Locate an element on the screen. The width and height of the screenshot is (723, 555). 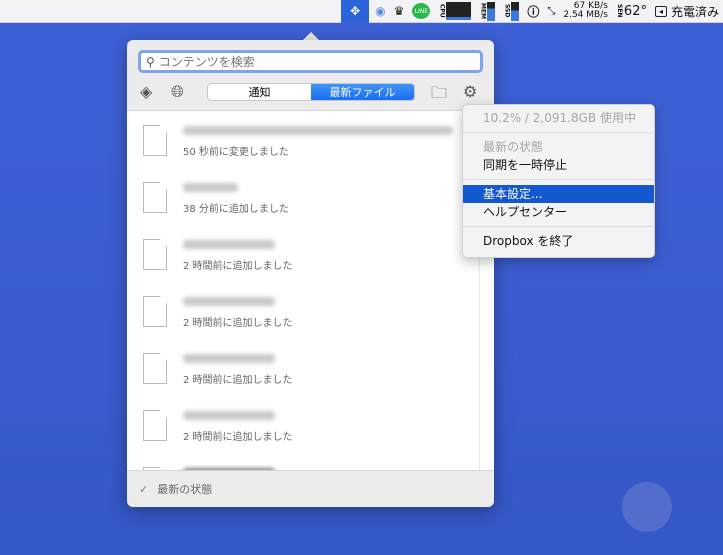
tab-notifications: 通知 is located at coordinates (259, 92).